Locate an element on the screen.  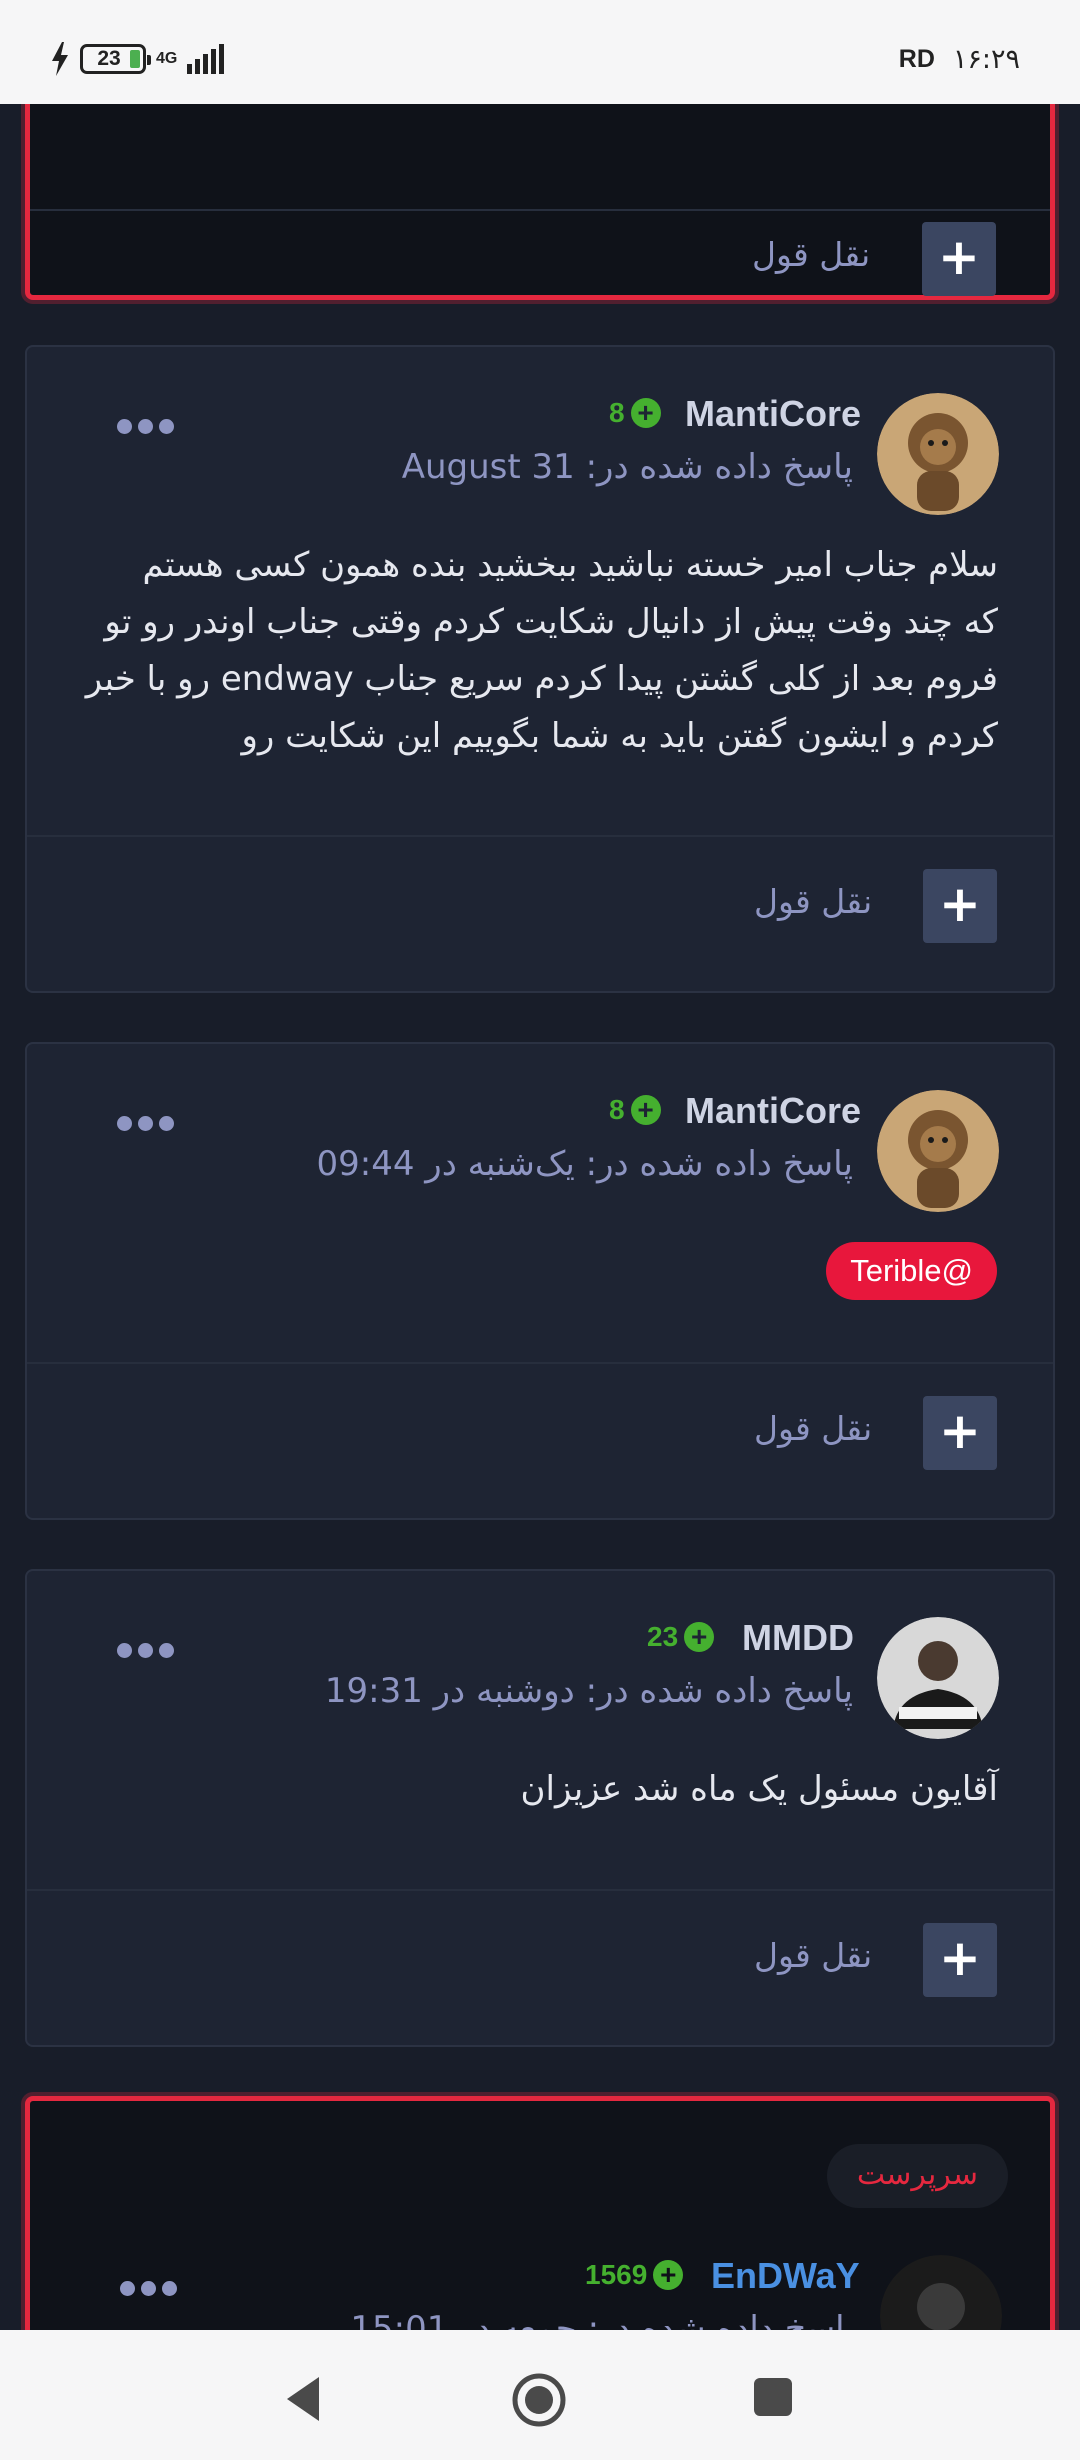
posted-date: پاسخ داده شده در: دوشنبه در 19:31 is located at coordinates (588, 1691).